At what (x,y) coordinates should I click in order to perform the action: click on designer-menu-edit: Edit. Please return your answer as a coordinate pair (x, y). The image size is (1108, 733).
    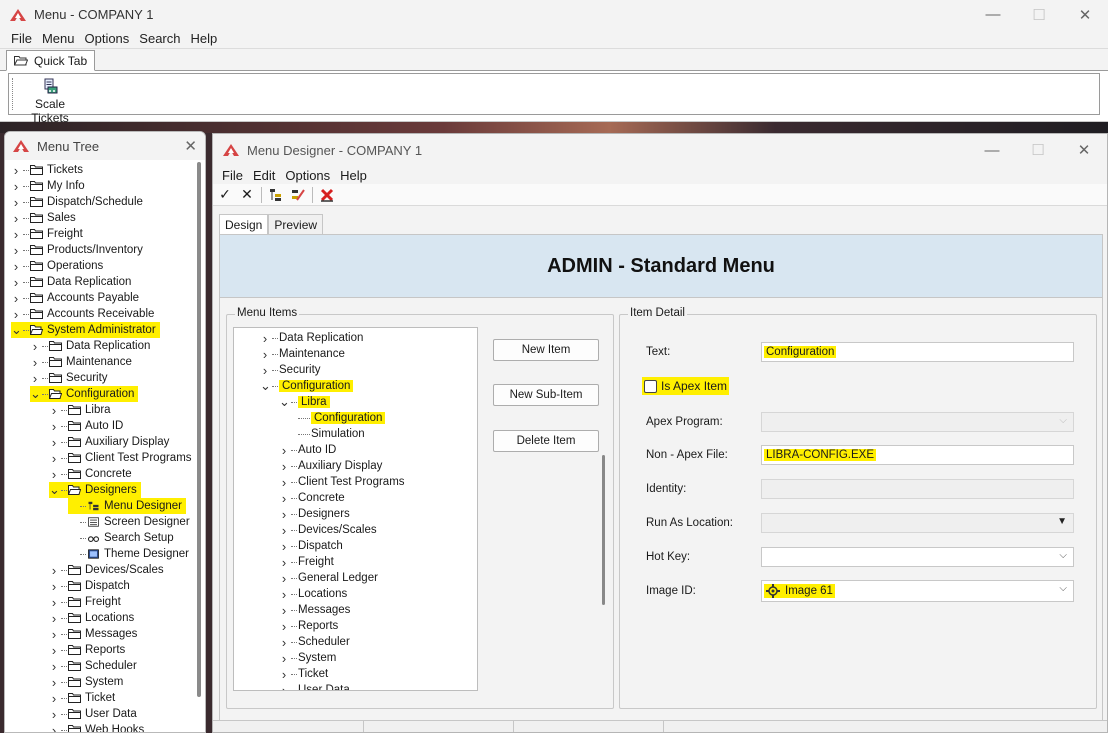
    Looking at the image, I should click on (264, 175).